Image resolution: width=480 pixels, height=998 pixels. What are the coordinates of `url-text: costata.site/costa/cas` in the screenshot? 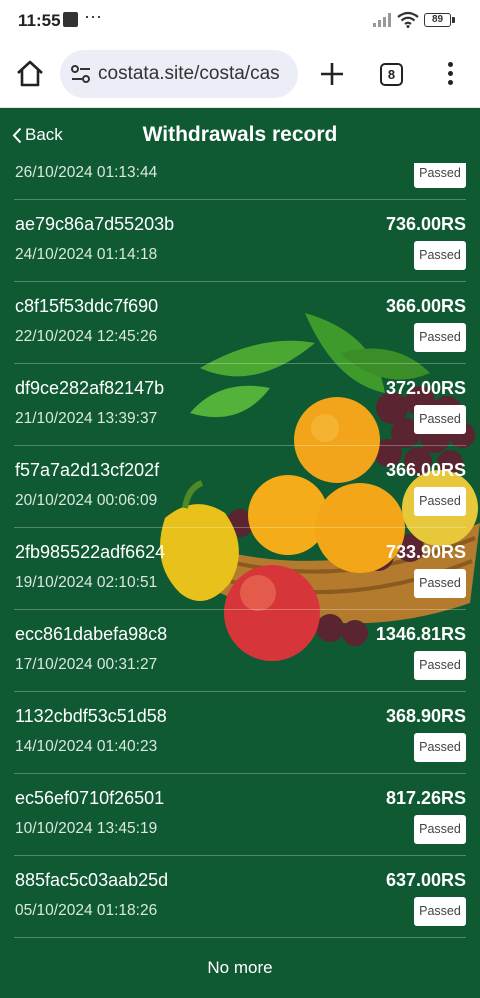 It's located at (189, 73).